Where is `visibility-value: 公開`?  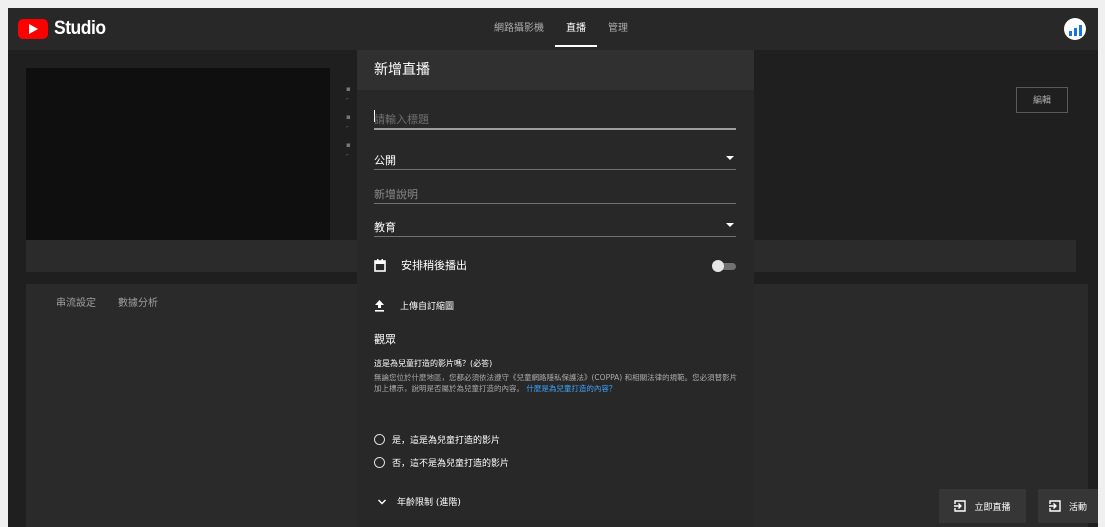
visibility-value: 公開 is located at coordinates (385, 160).